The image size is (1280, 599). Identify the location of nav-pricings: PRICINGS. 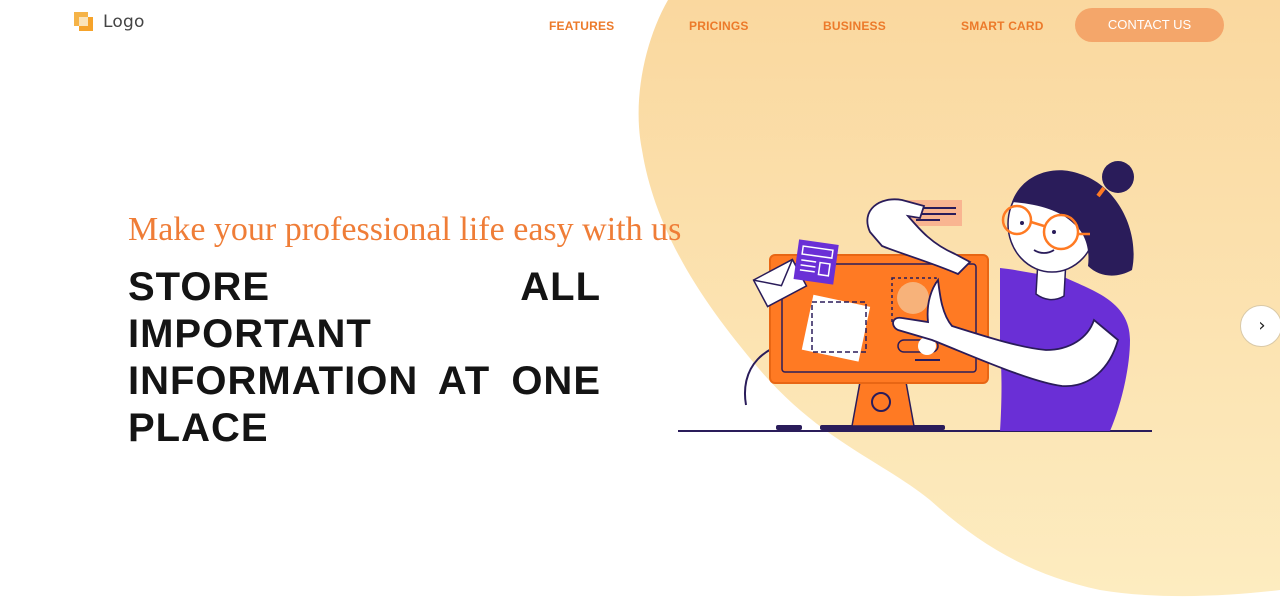
(719, 26).